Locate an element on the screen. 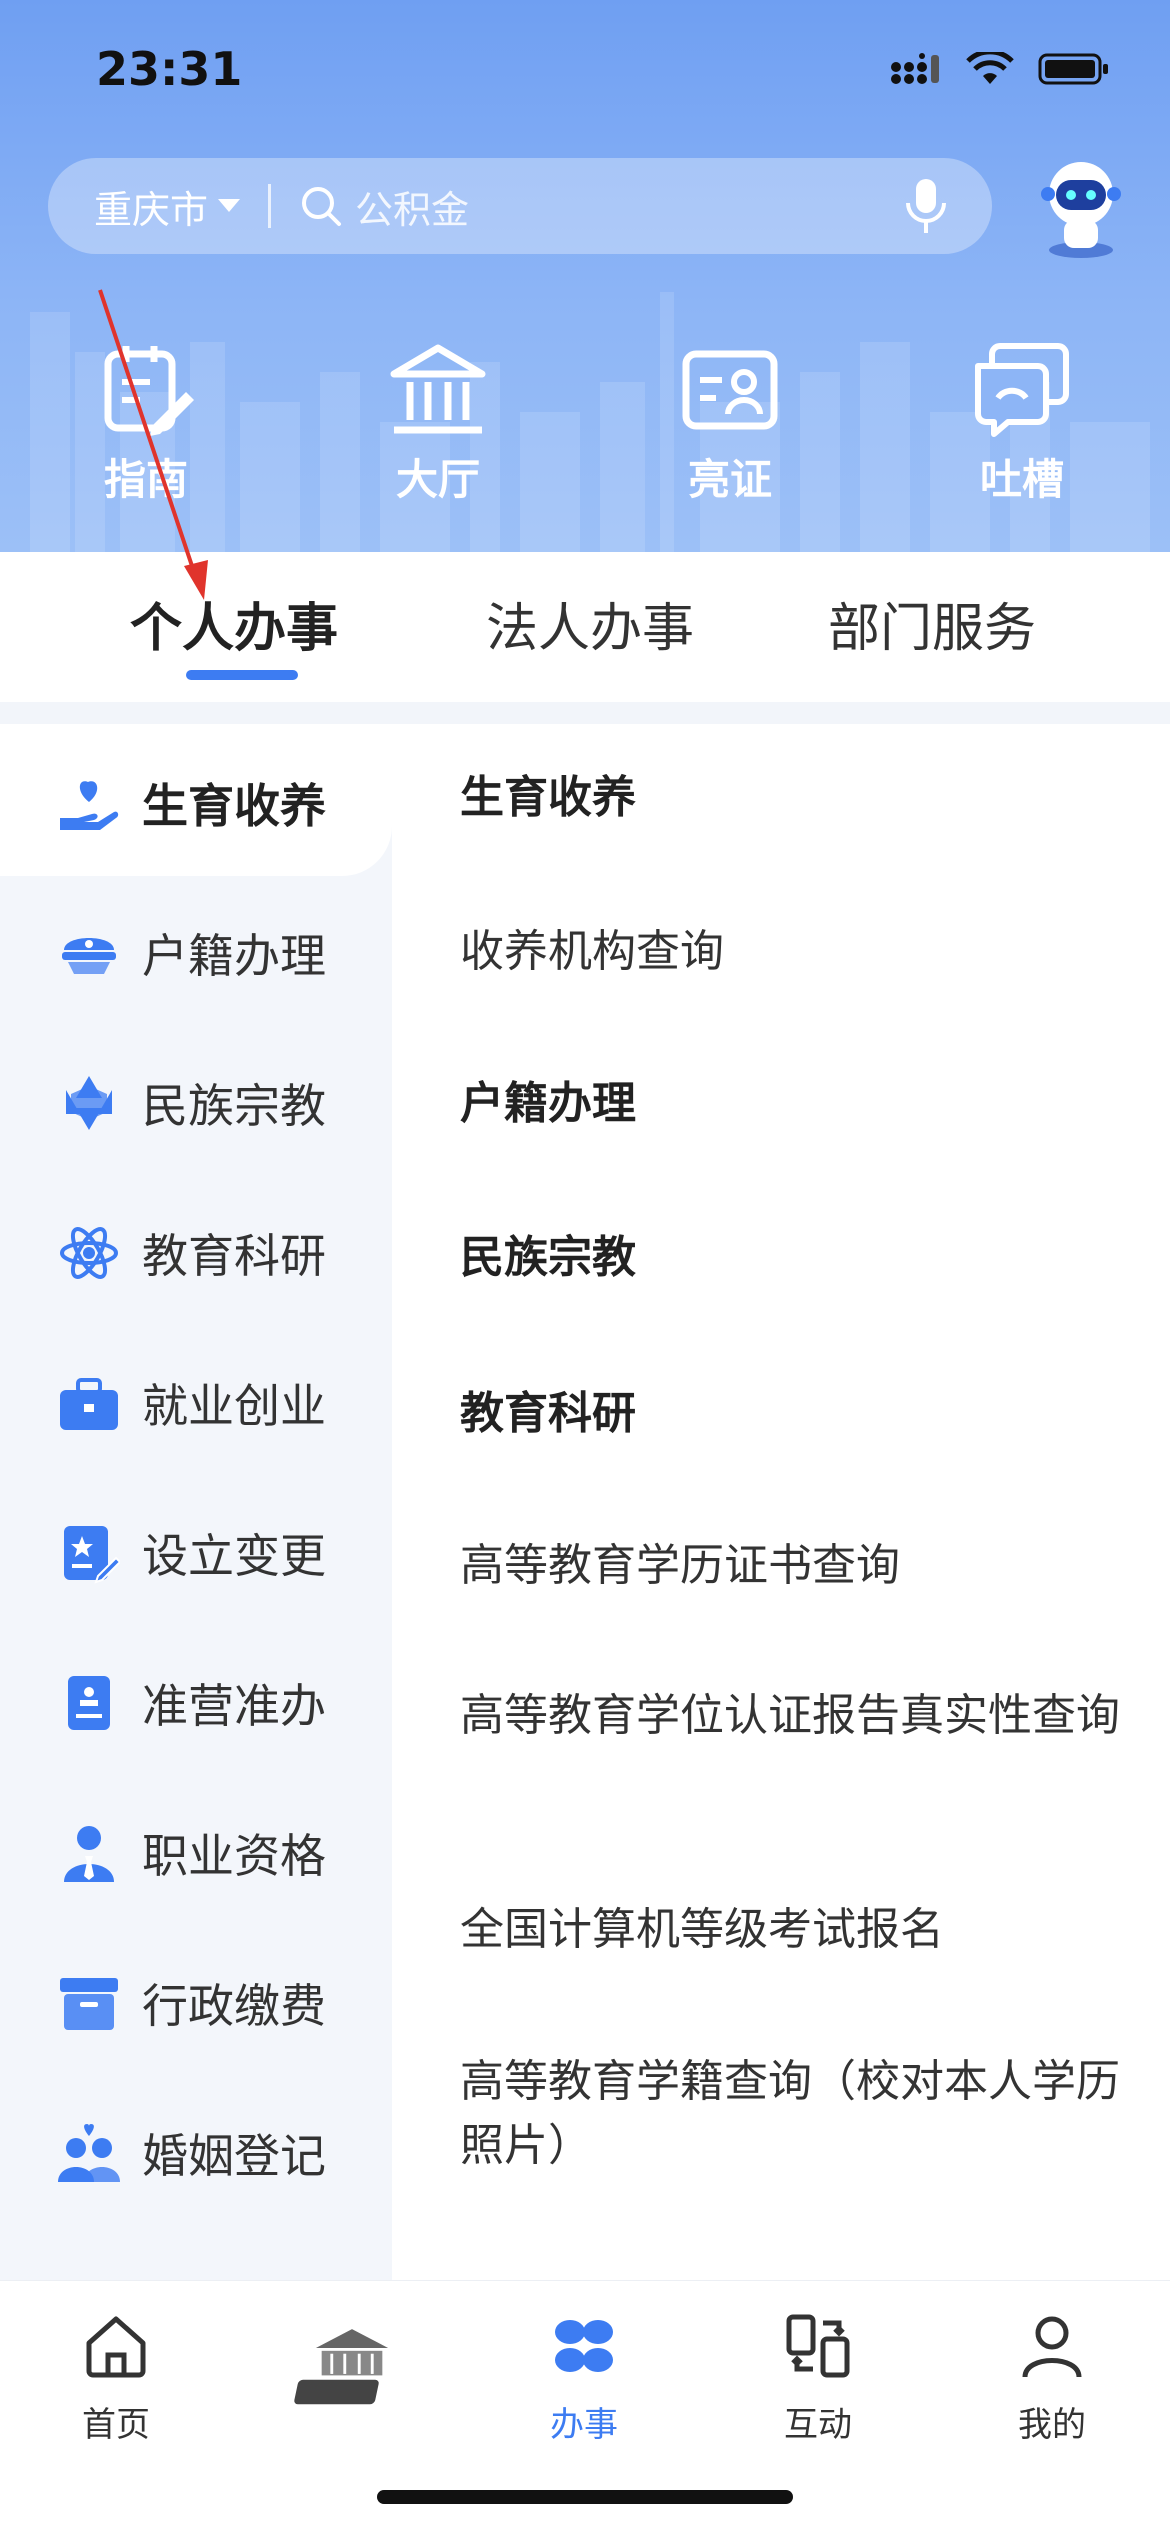 The width and height of the screenshot is (1170, 2533). service-link: 全国计算机等级考试报名 is located at coordinates (790, 1930).